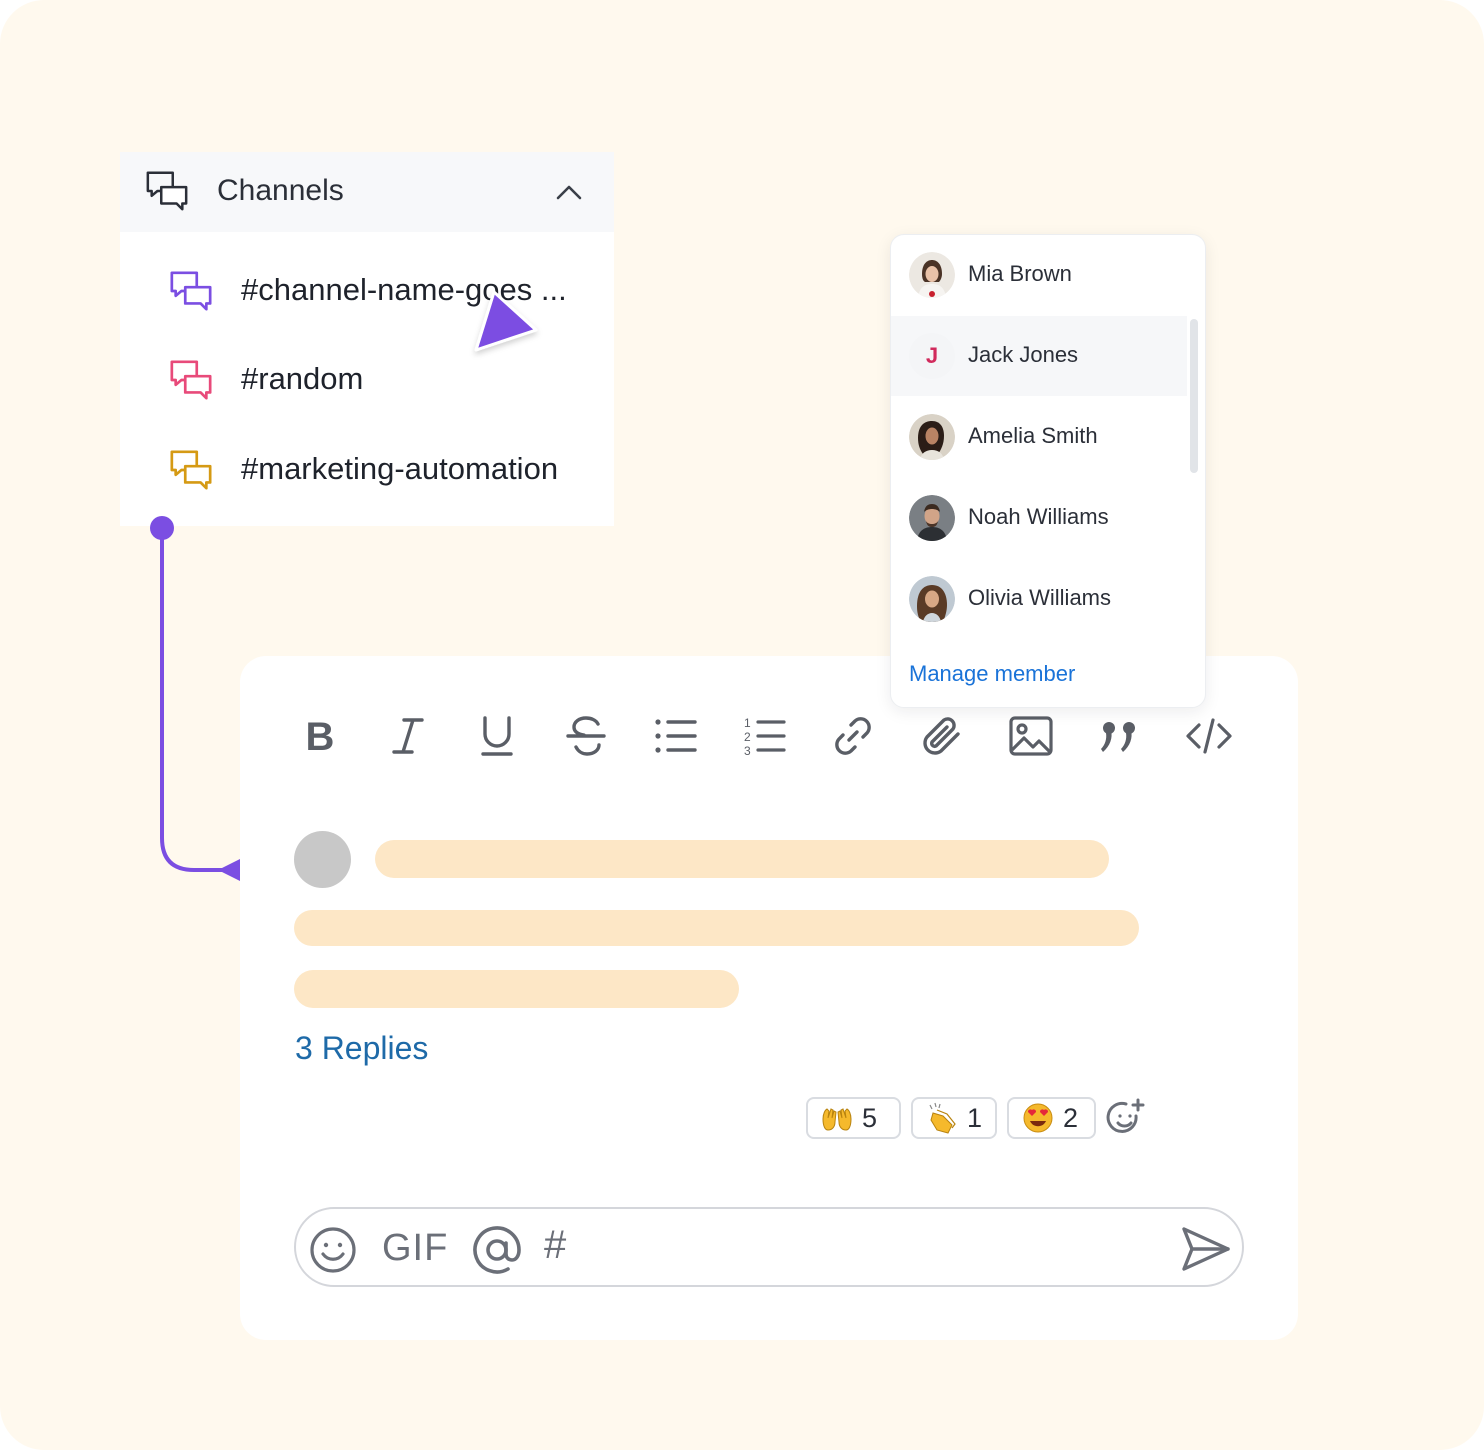 The width and height of the screenshot is (1484, 1450). I want to click on member-name: Mia Brown, so click(1020, 273).